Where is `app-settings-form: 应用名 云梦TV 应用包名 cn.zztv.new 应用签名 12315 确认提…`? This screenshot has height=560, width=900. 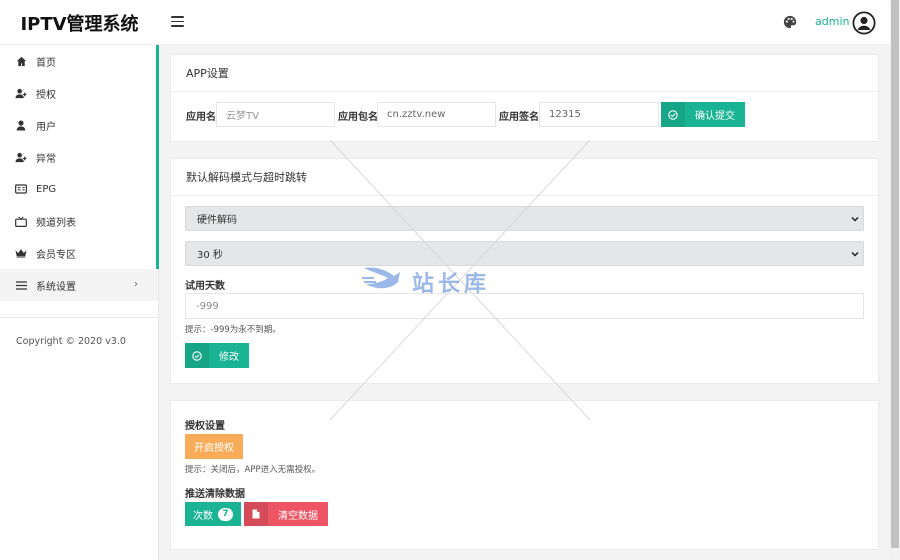 app-settings-form: 应用名 云梦TV 应用包名 cn.zztv.new 应用签名 12315 确认提… is located at coordinates (524, 115).